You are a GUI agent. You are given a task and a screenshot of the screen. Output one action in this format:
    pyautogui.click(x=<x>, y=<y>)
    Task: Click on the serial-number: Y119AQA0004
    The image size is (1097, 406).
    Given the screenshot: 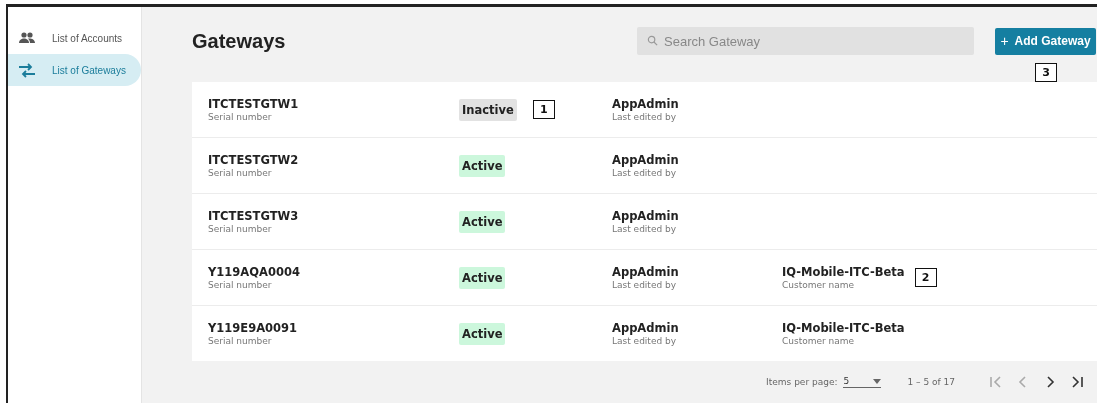 What is the action you would take?
    pyautogui.click(x=254, y=272)
    